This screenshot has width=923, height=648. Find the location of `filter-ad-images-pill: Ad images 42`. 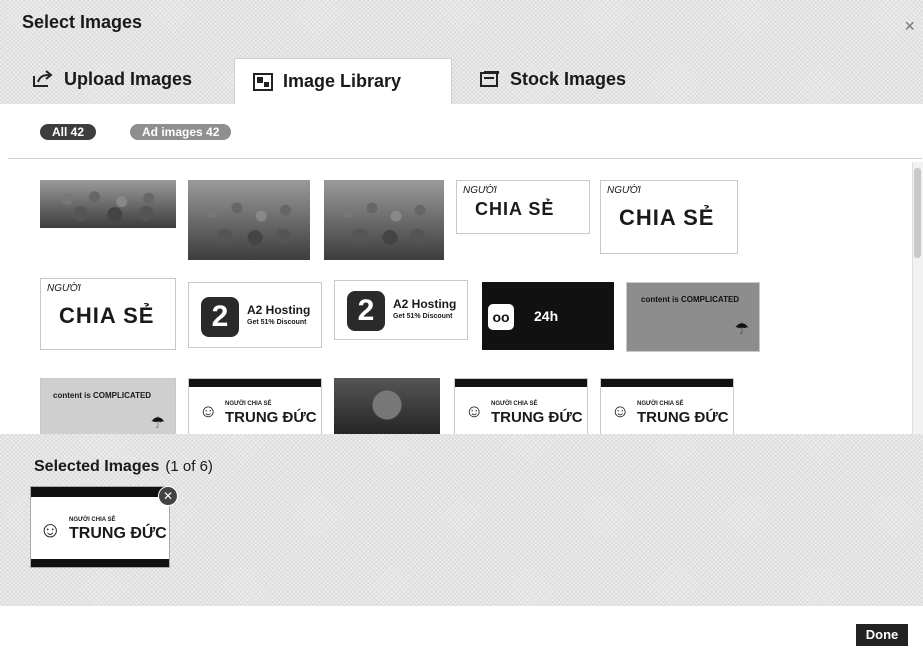

filter-ad-images-pill: Ad images 42 is located at coordinates (181, 132).